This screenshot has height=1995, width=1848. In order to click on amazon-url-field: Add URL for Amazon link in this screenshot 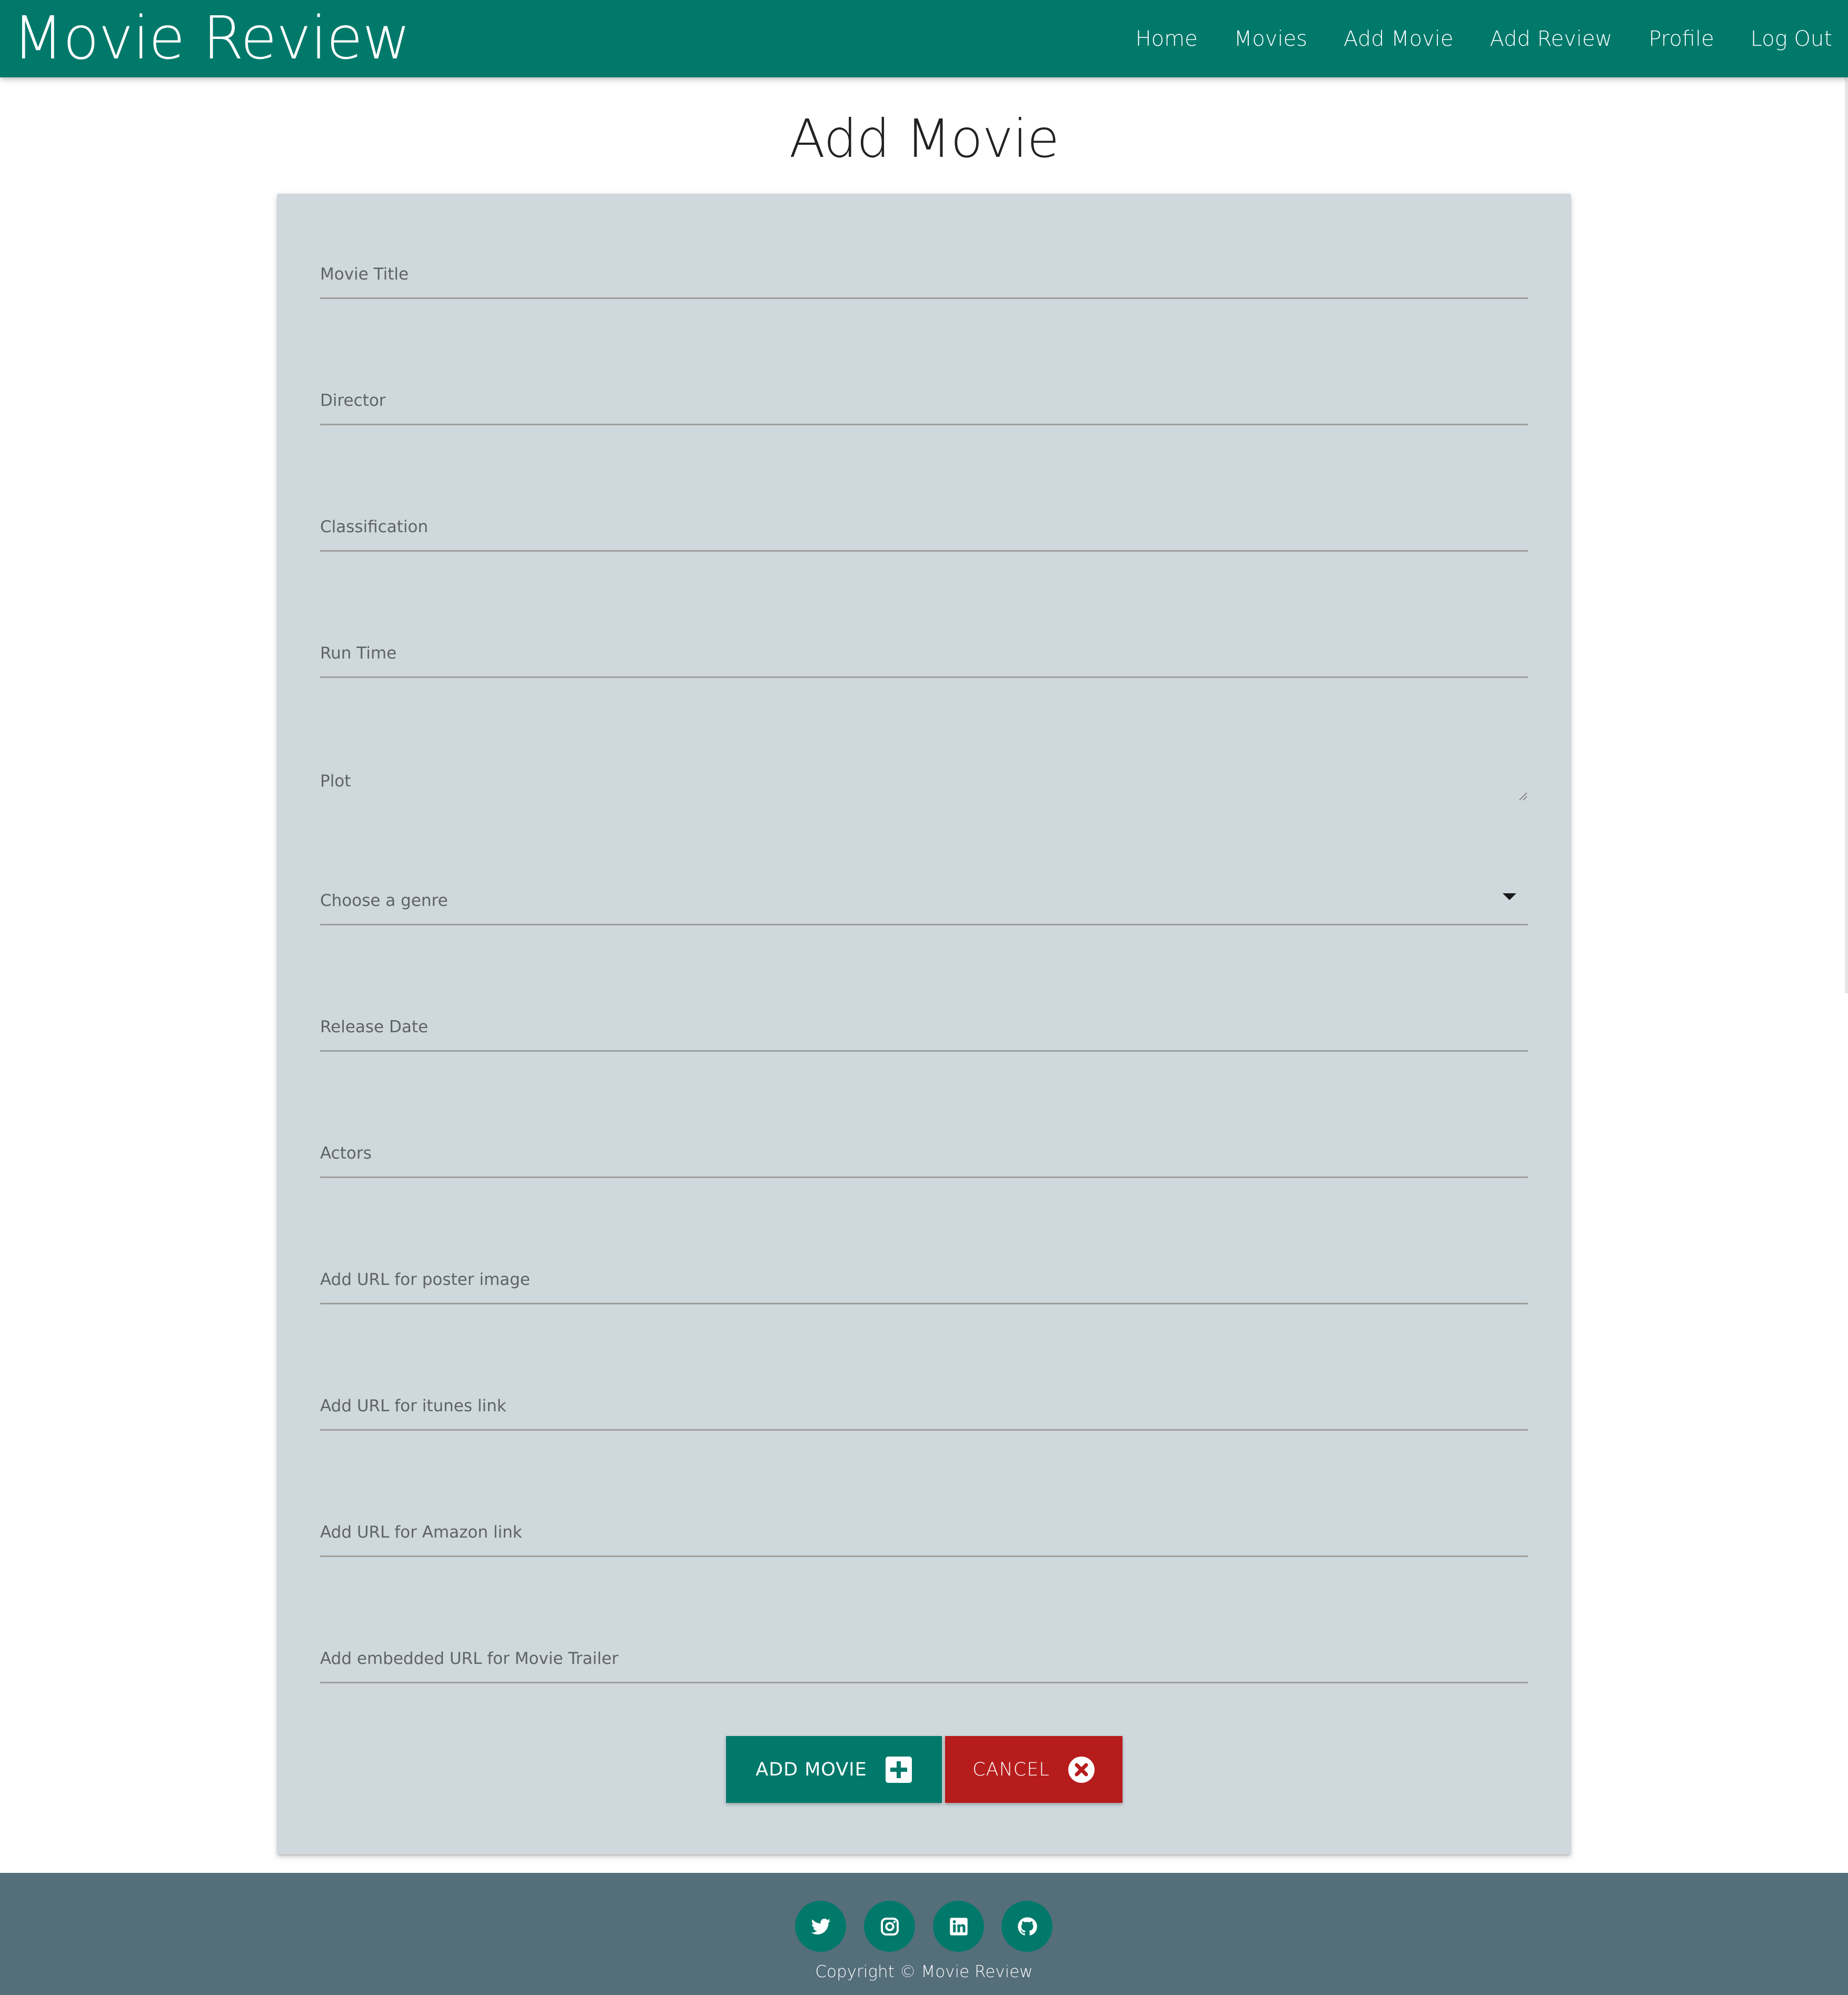, I will do `click(924, 1530)`.